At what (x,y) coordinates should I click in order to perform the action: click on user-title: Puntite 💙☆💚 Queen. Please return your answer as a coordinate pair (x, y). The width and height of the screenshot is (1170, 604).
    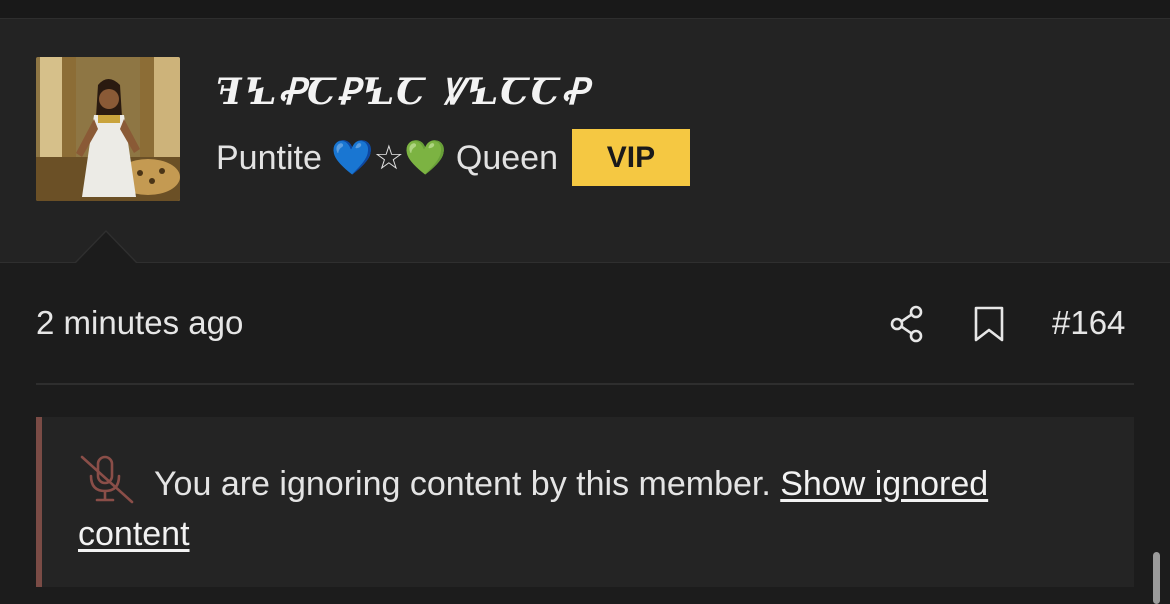
    Looking at the image, I should click on (387, 157).